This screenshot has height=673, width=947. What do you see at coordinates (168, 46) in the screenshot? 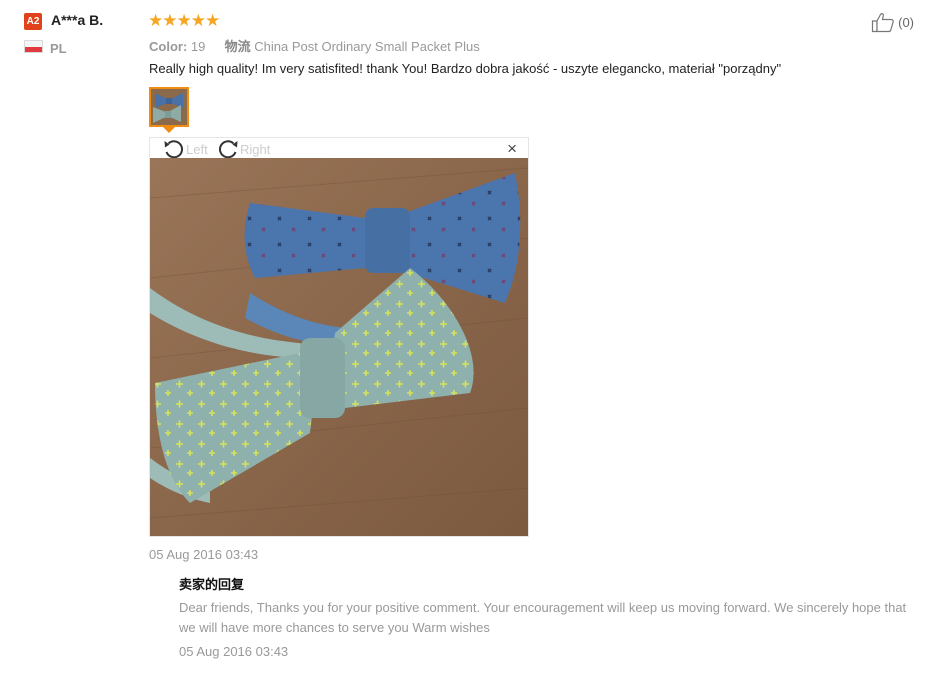
I see `color-label: Color:` at bounding box center [168, 46].